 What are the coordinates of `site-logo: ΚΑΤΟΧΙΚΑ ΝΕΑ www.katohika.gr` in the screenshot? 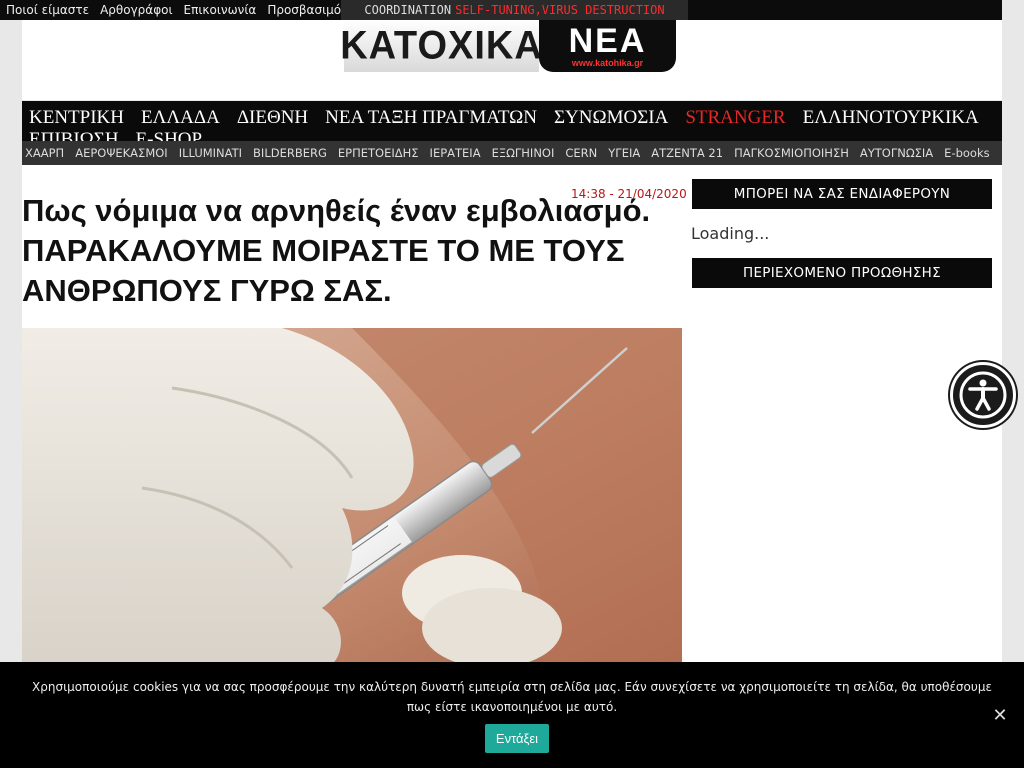 It's located at (508, 46).